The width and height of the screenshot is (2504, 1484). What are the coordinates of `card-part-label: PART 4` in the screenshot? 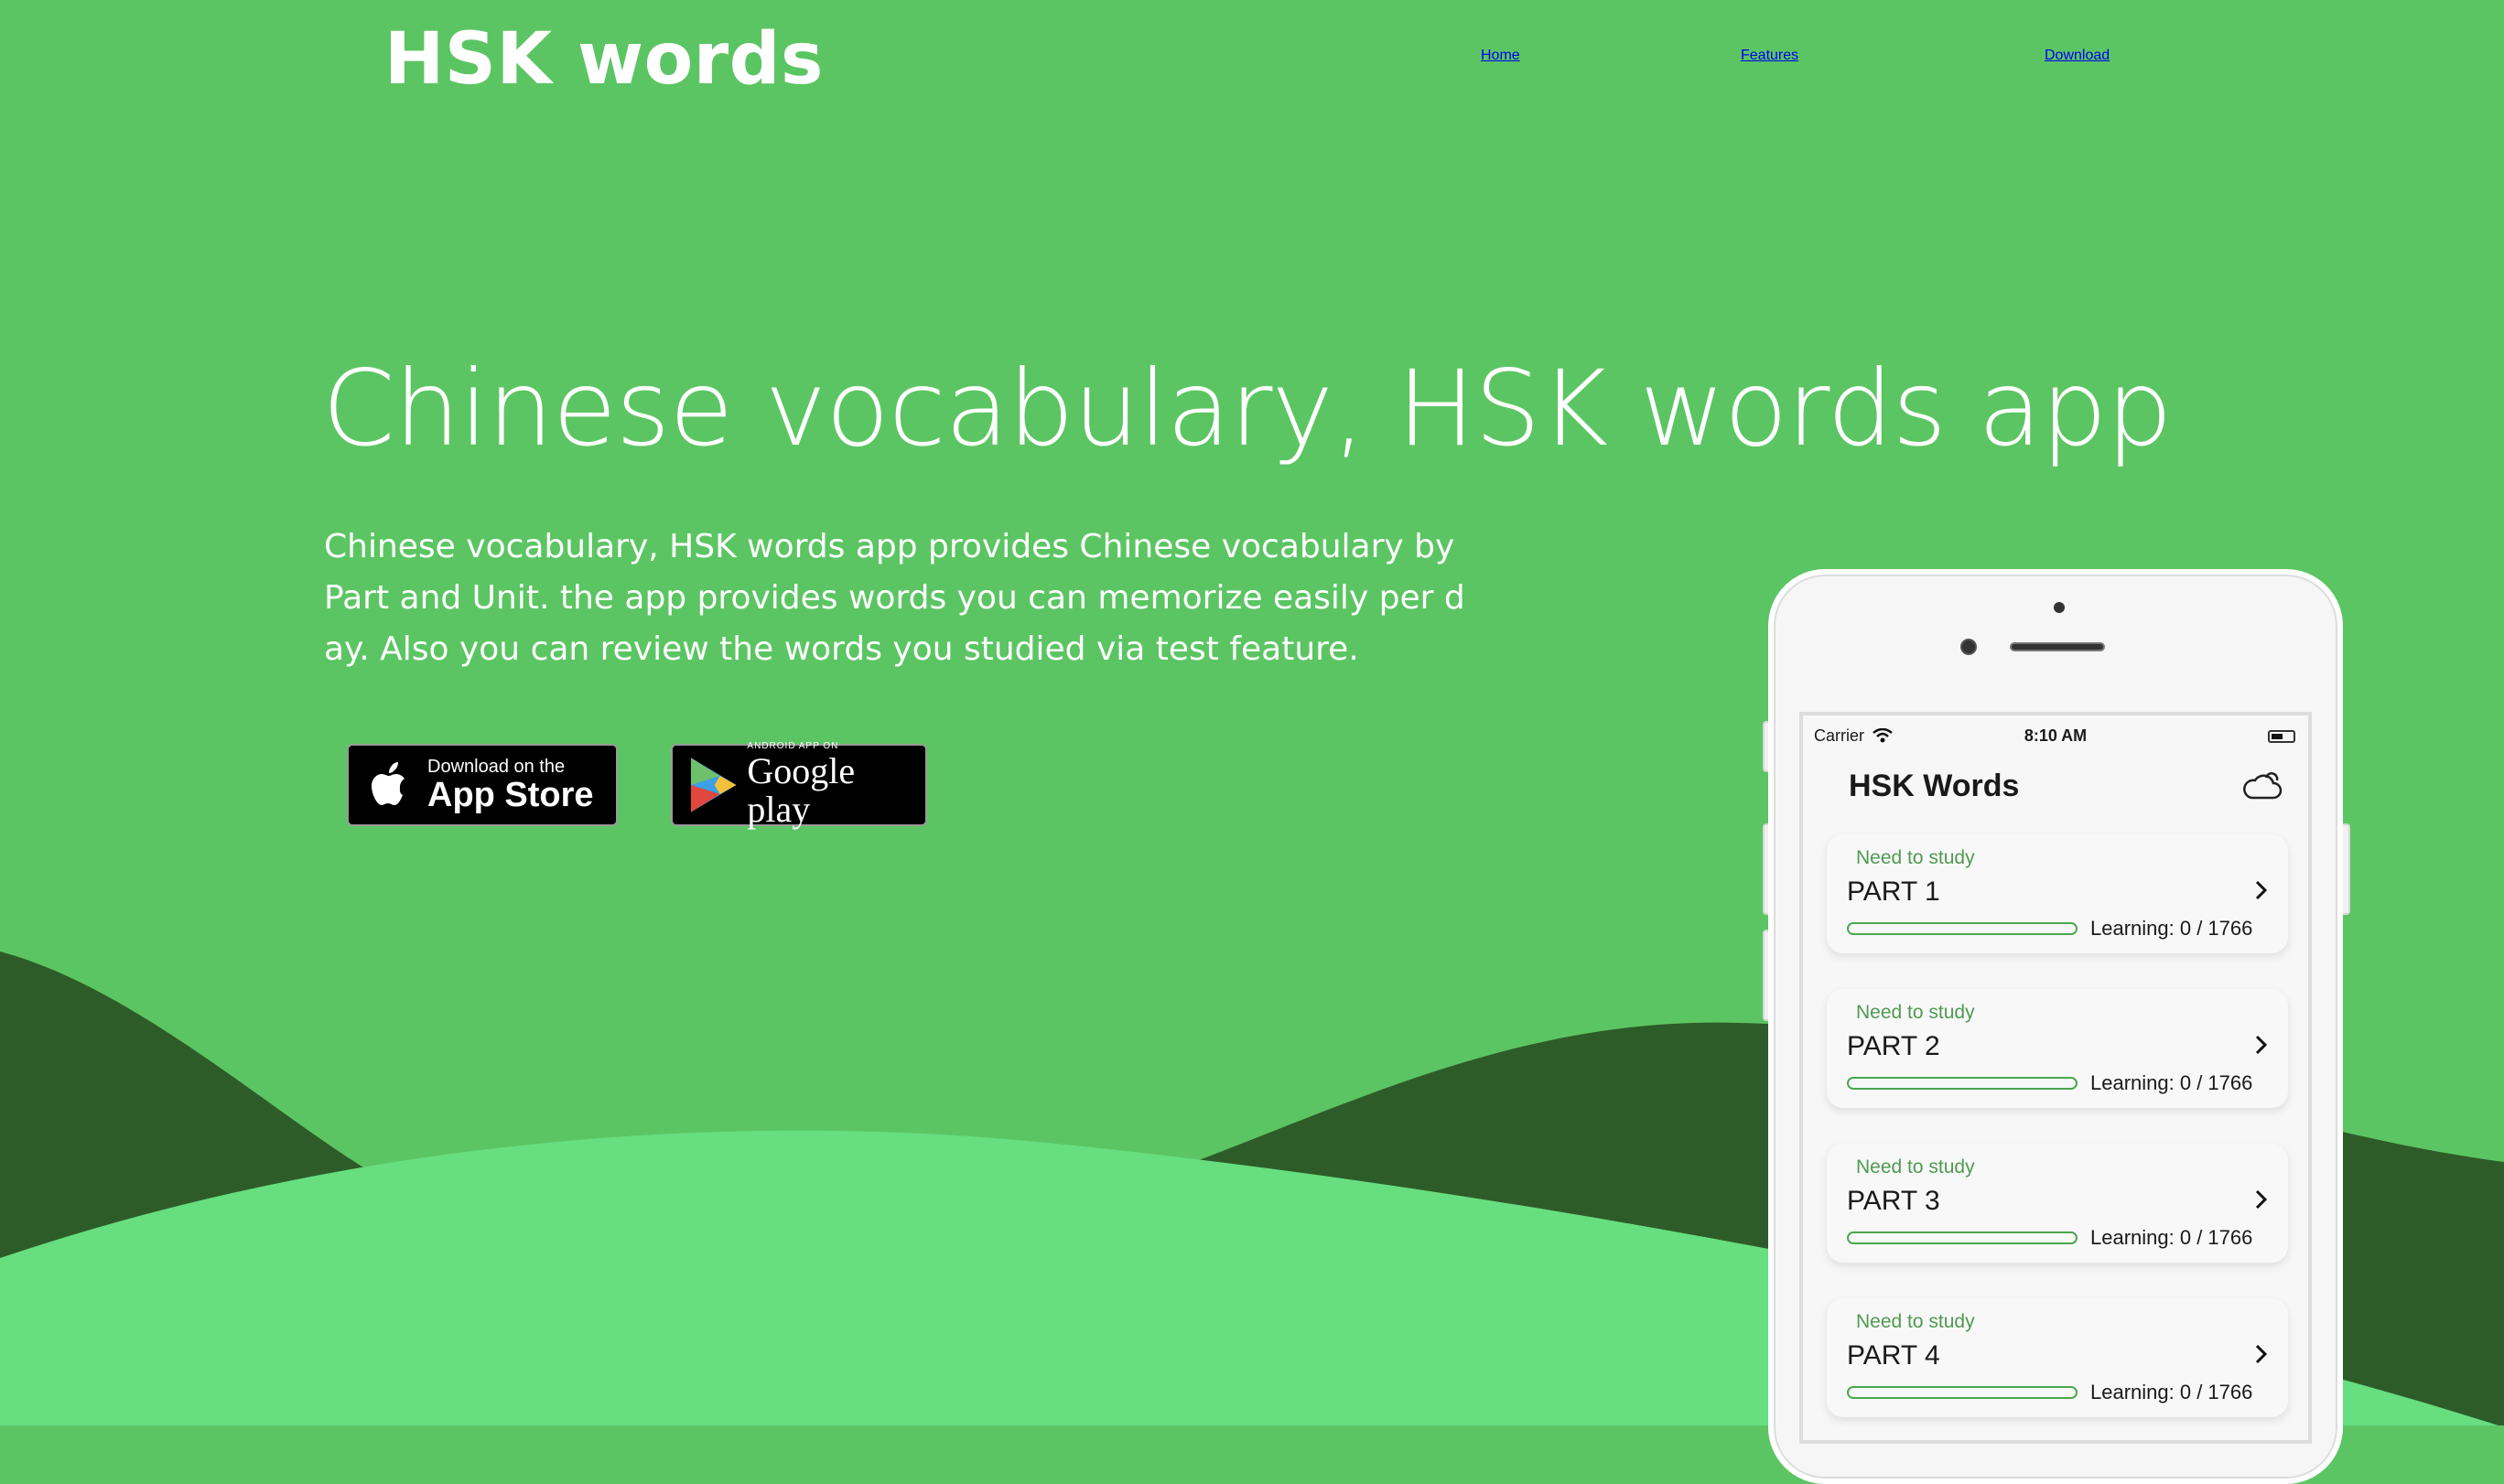 It's located at (1894, 1355).